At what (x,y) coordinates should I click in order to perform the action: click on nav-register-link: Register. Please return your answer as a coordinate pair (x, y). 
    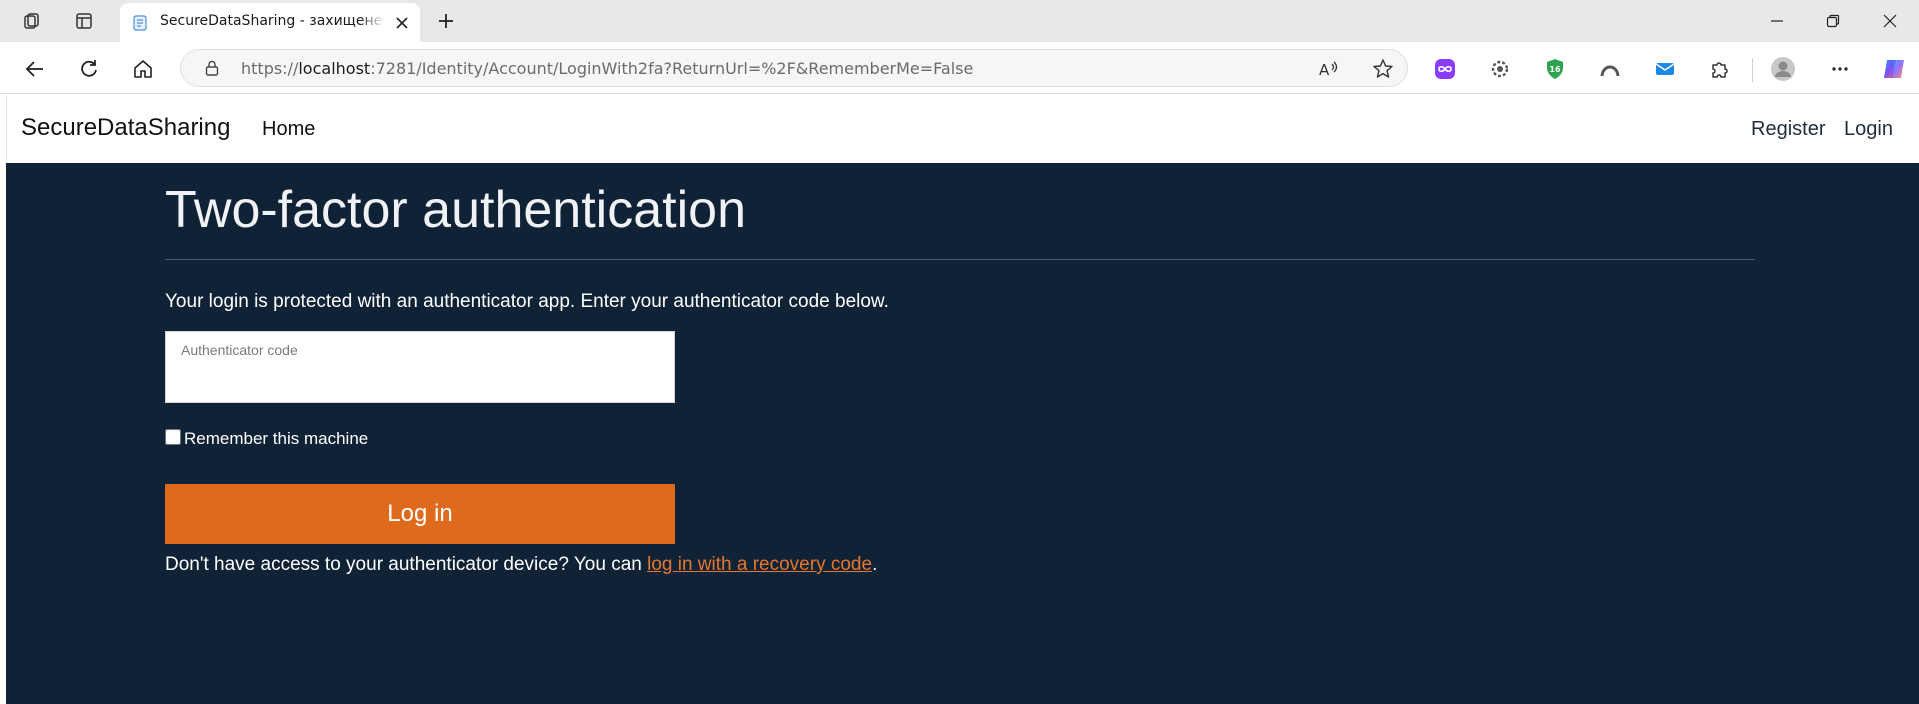
    Looking at the image, I should click on (1788, 129).